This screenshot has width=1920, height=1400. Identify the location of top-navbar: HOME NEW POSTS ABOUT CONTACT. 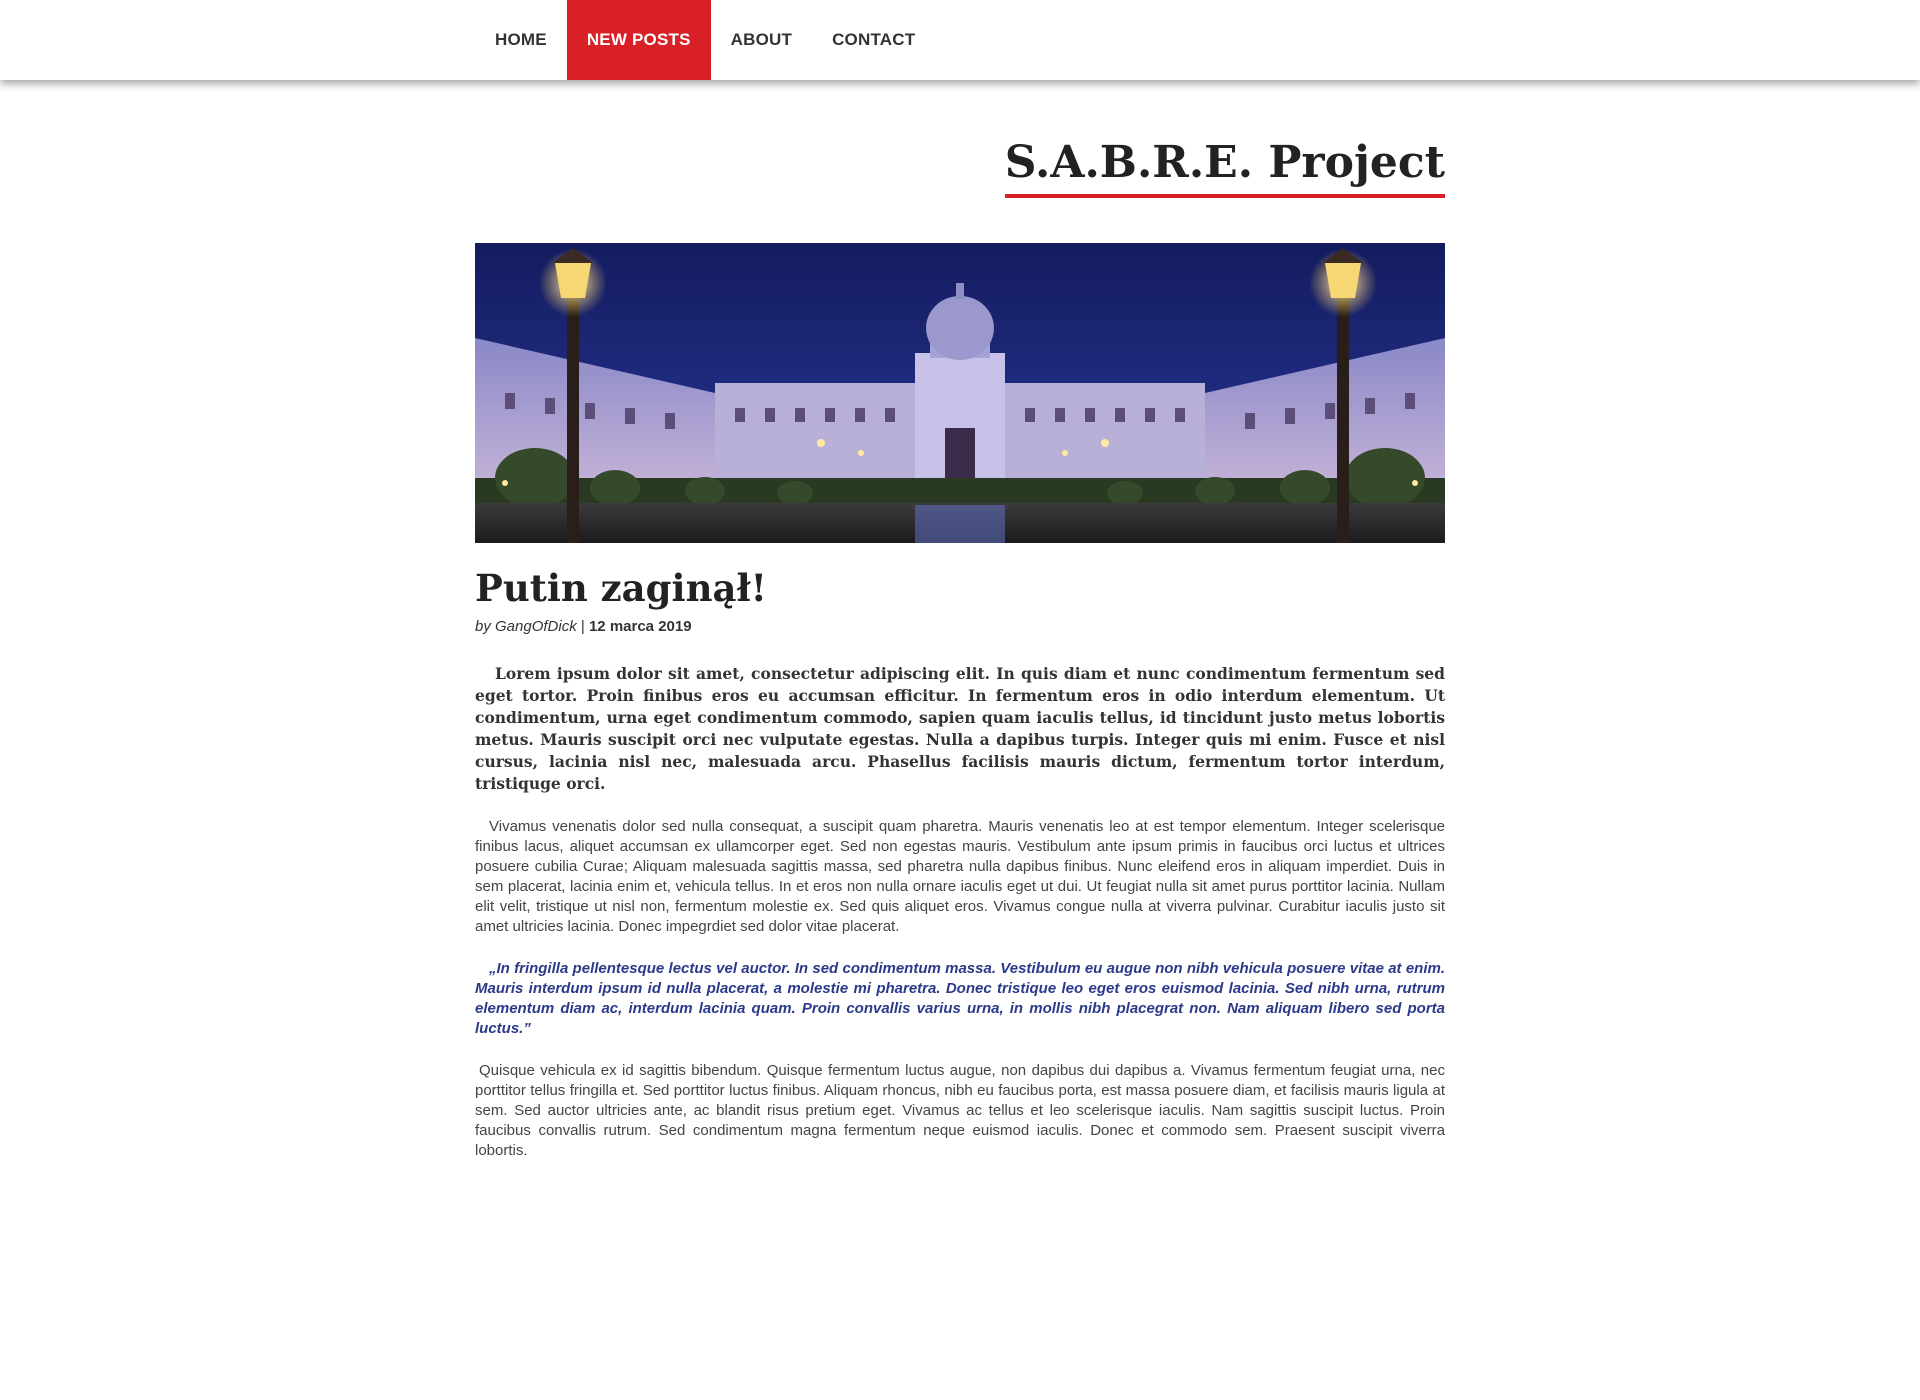
(960, 40).